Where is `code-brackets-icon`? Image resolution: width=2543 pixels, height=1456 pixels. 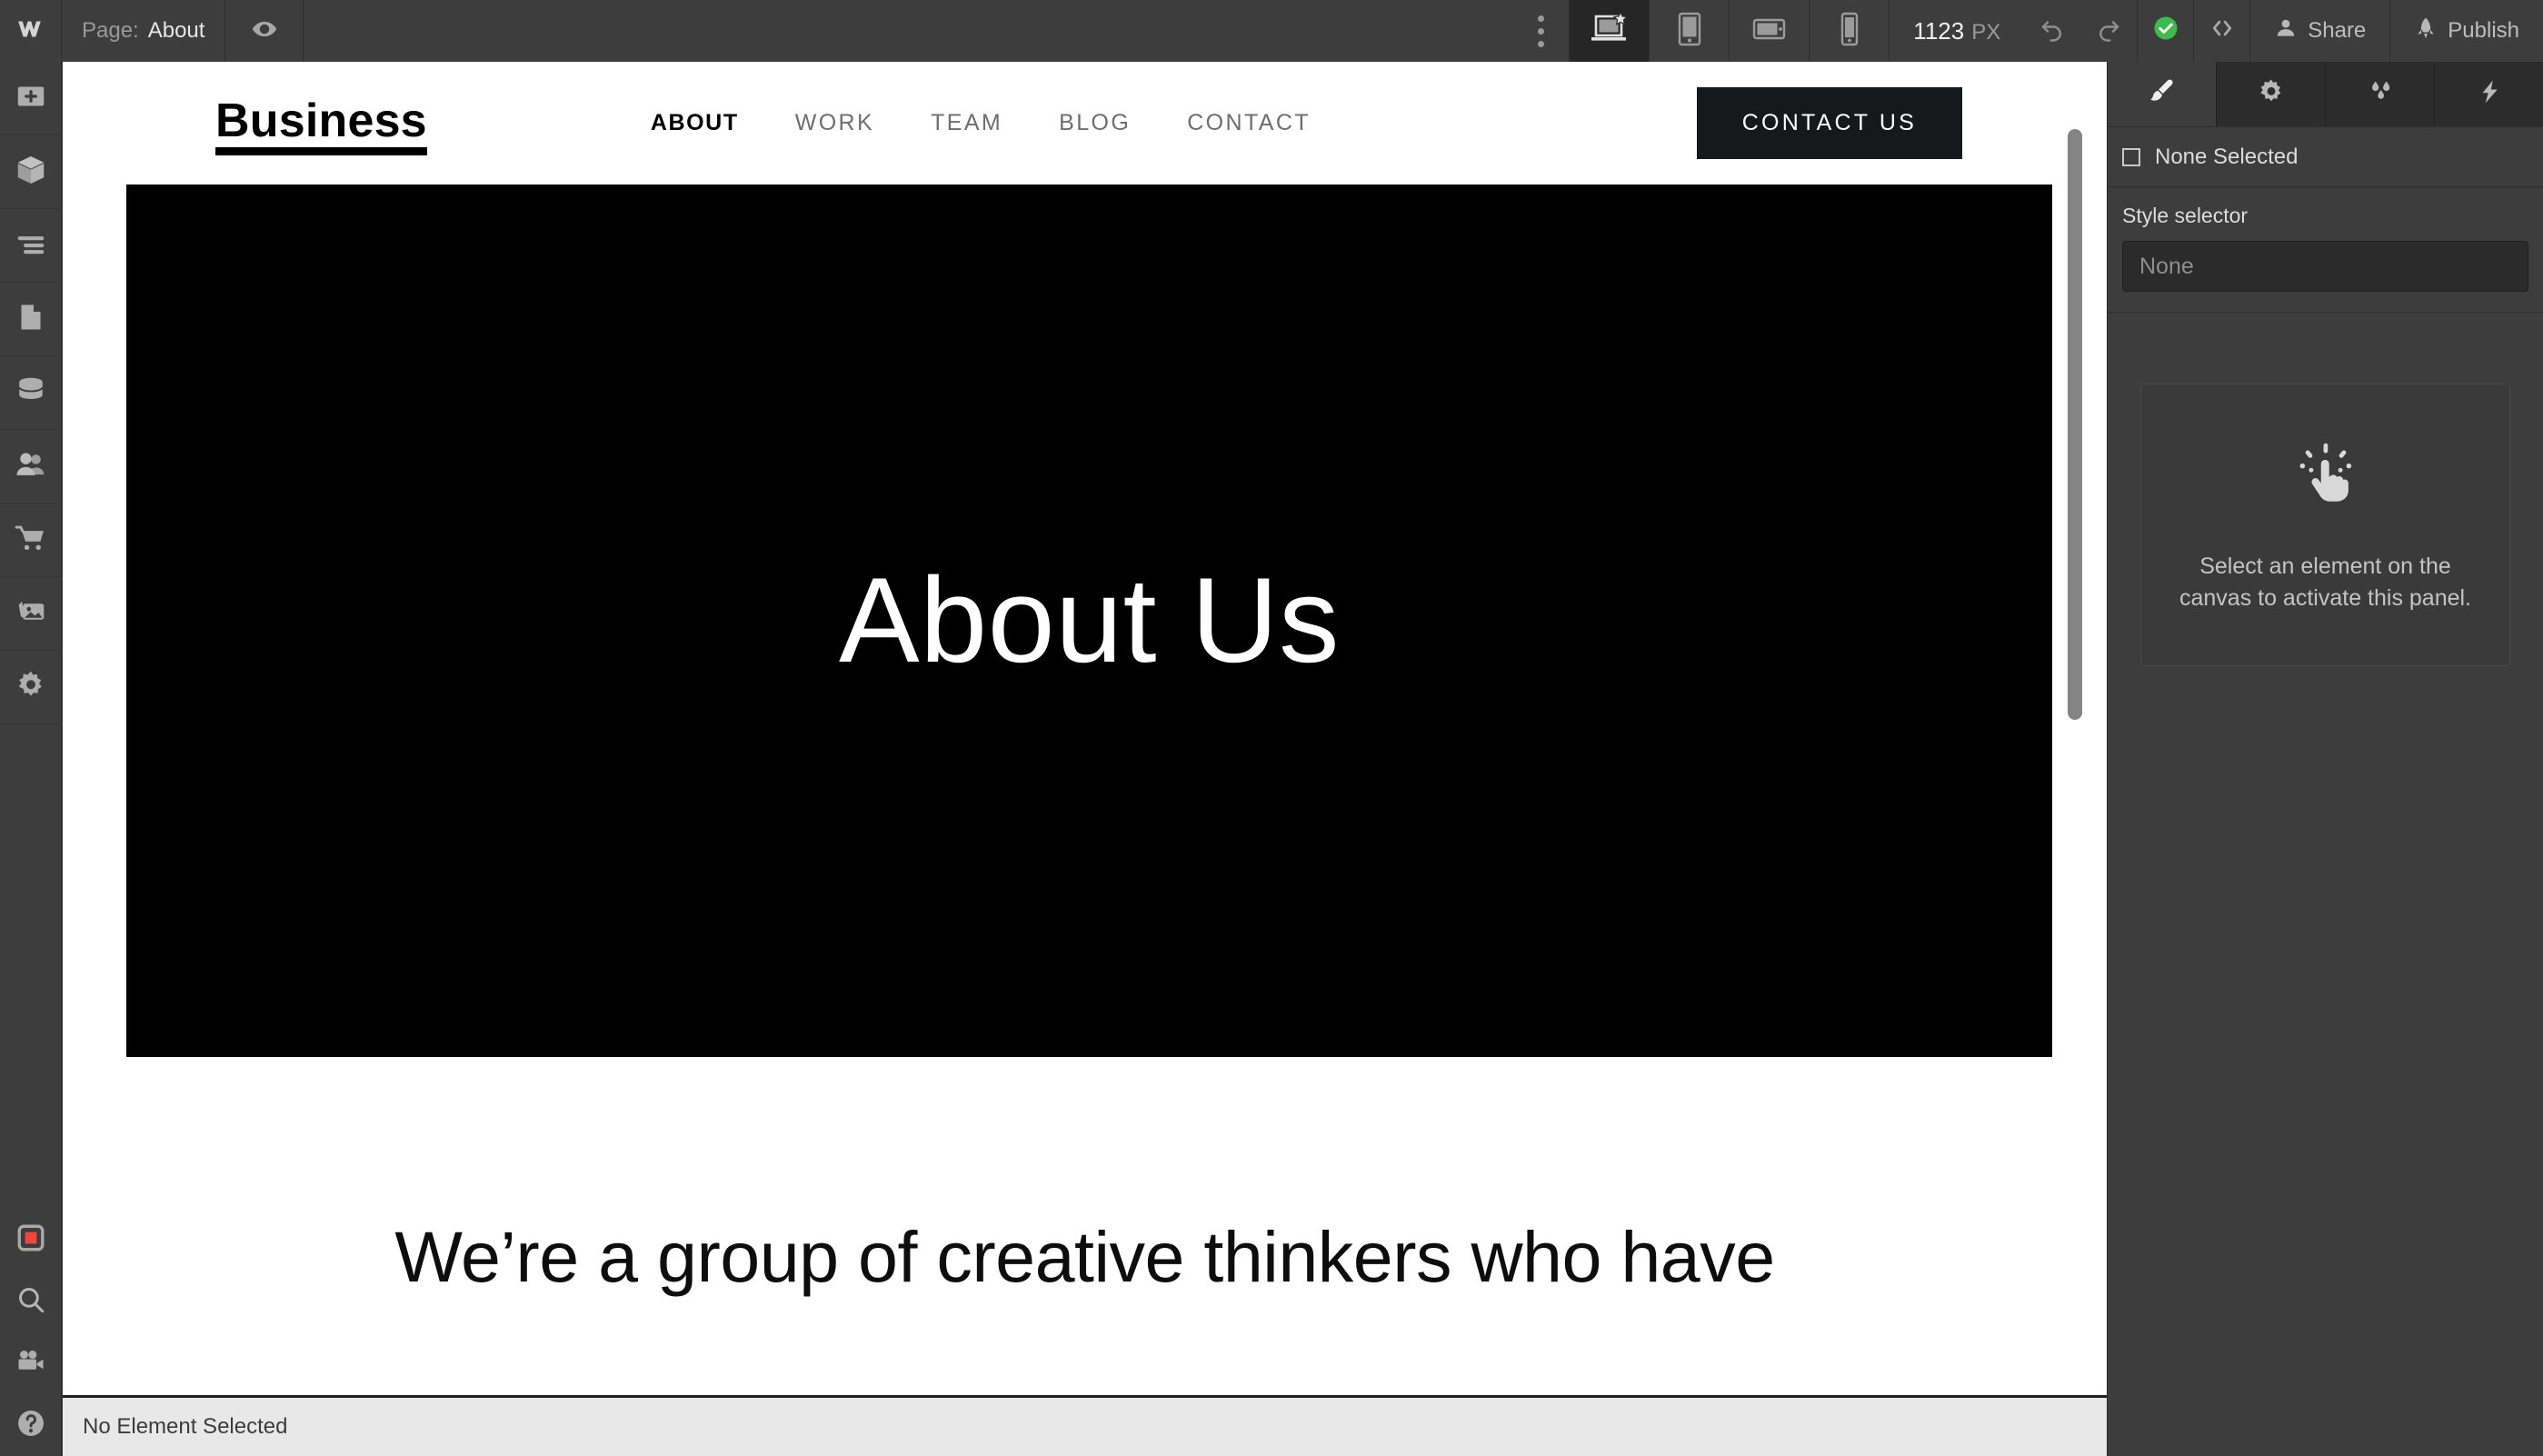
code-brackets-icon is located at coordinates (2223, 31).